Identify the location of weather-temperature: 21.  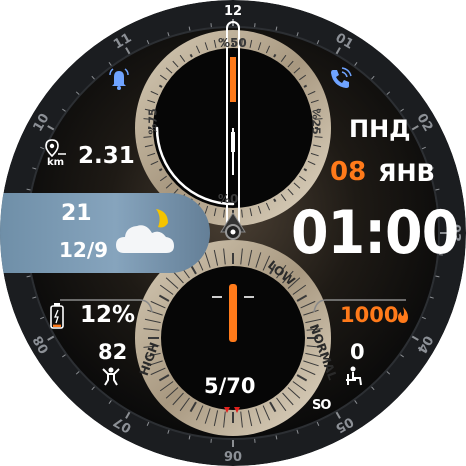
(76, 213).